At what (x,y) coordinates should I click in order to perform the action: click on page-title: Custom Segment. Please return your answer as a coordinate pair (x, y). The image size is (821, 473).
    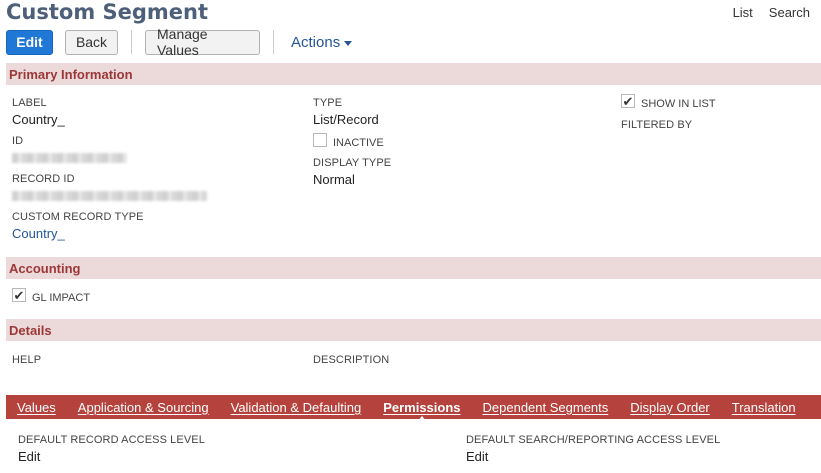
    Looking at the image, I should click on (107, 12).